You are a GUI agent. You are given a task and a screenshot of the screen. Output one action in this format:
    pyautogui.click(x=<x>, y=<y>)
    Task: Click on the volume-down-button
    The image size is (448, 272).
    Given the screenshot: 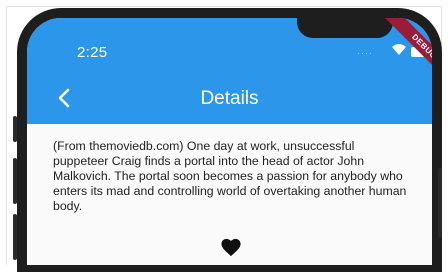 What is the action you would take?
    pyautogui.click(x=15, y=237)
    